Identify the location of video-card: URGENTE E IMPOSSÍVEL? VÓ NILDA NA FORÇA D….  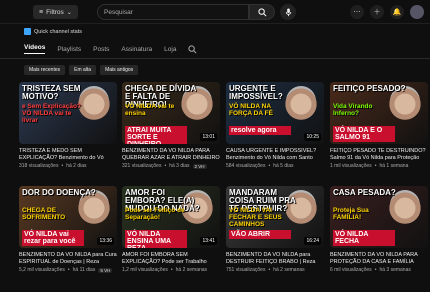
(275, 125).